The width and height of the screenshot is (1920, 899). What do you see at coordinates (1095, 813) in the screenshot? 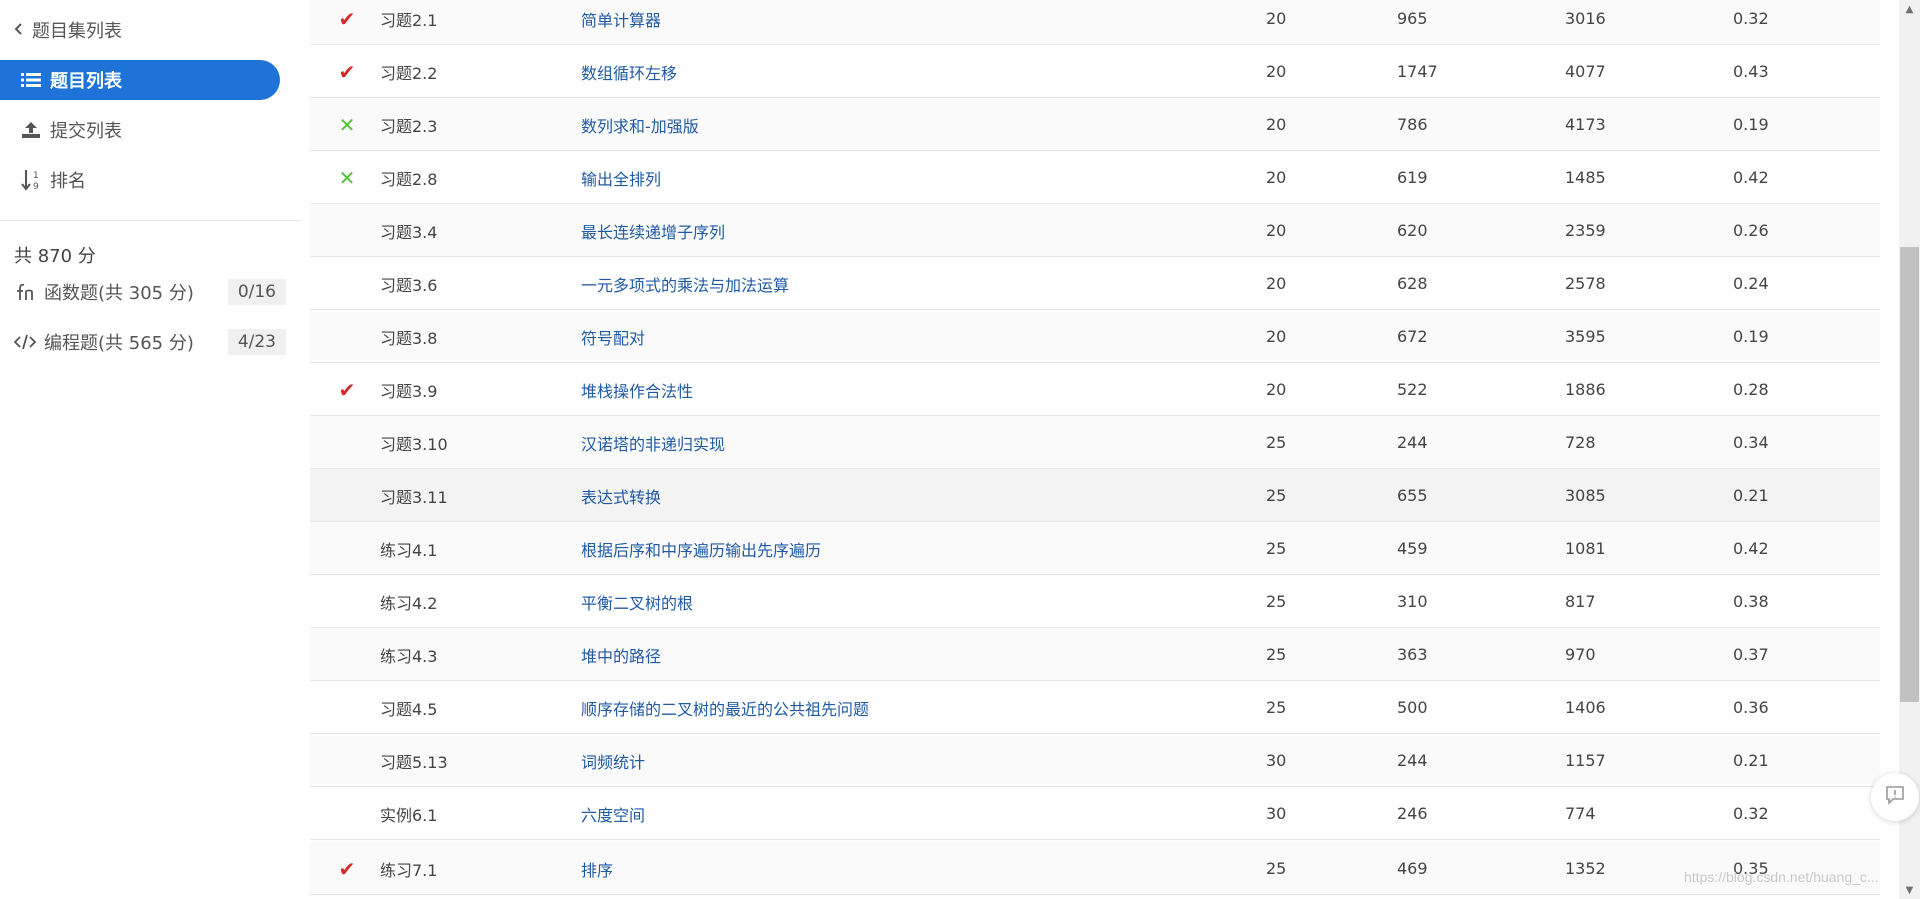
I see `table-row: 实例6.1 六度空间 30 246 774 0.32` at bounding box center [1095, 813].